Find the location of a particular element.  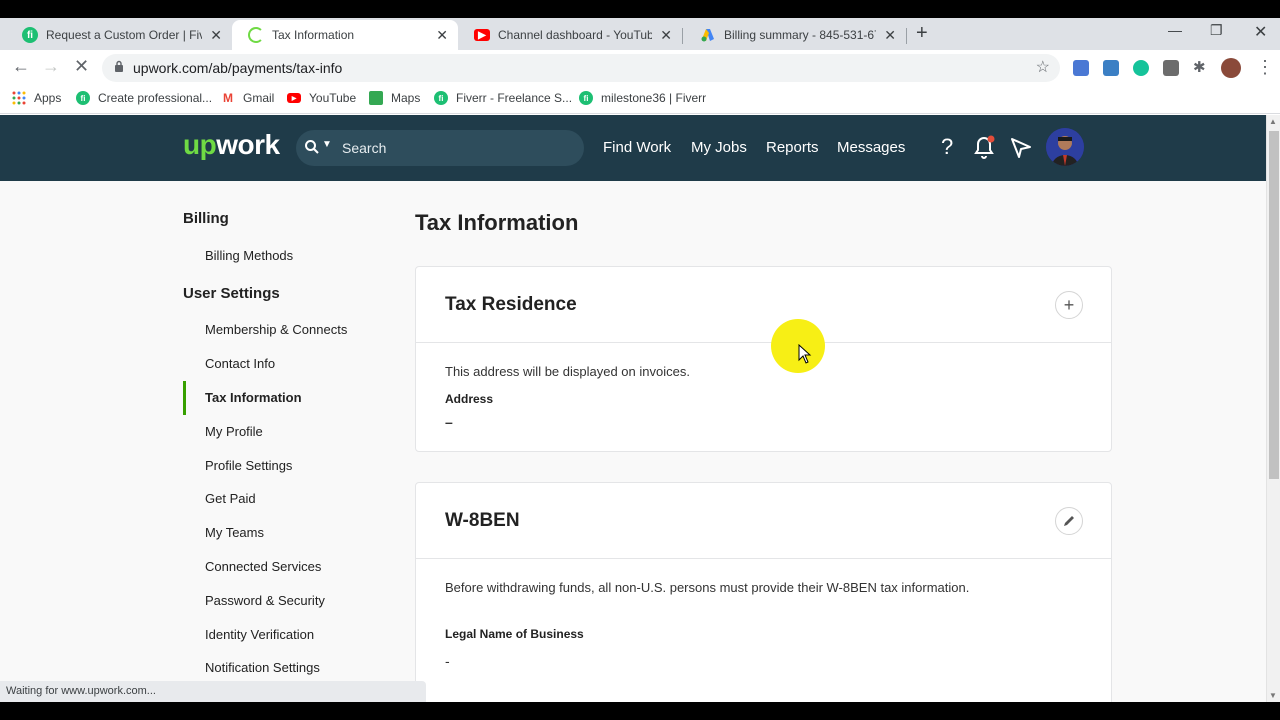

card-title: Tax Residence is located at coordinates (511, 304).